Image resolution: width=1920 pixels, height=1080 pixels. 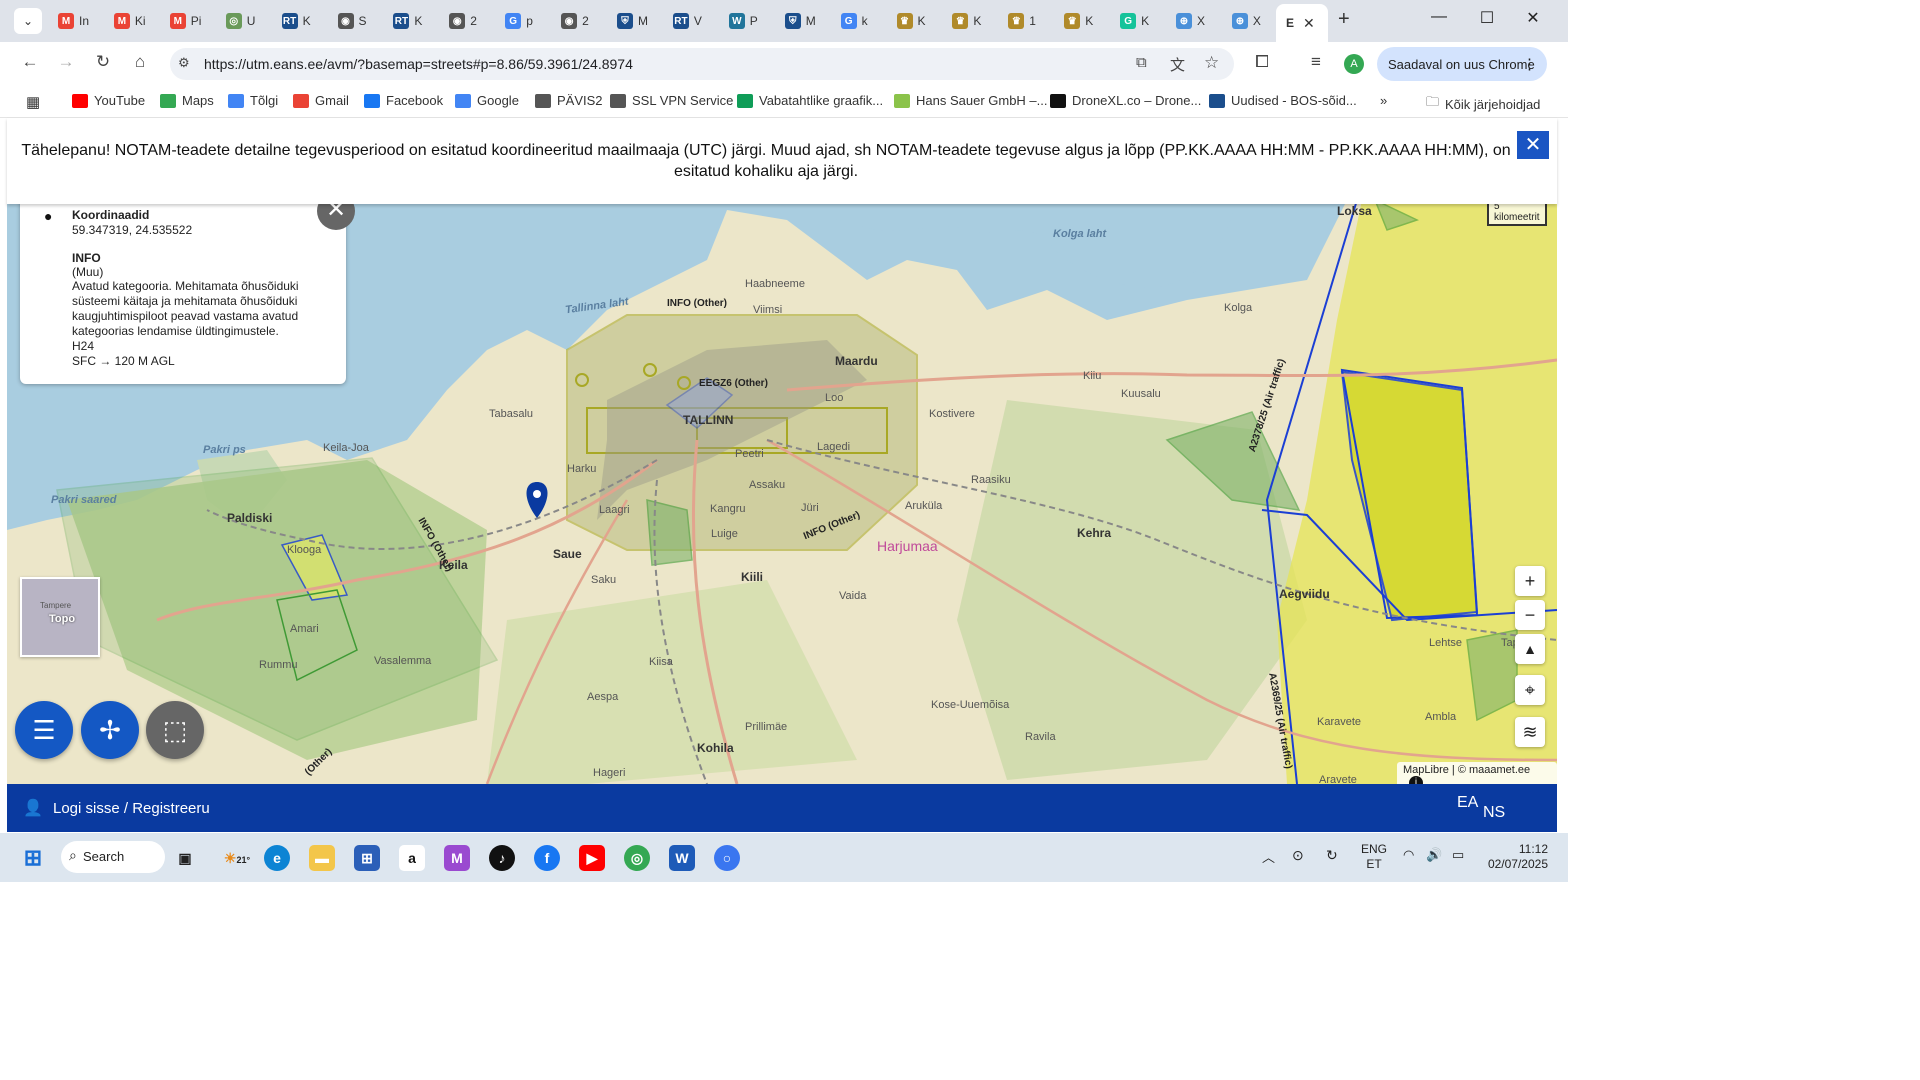 I want to click on location-pin, so click(x=537, y=500).